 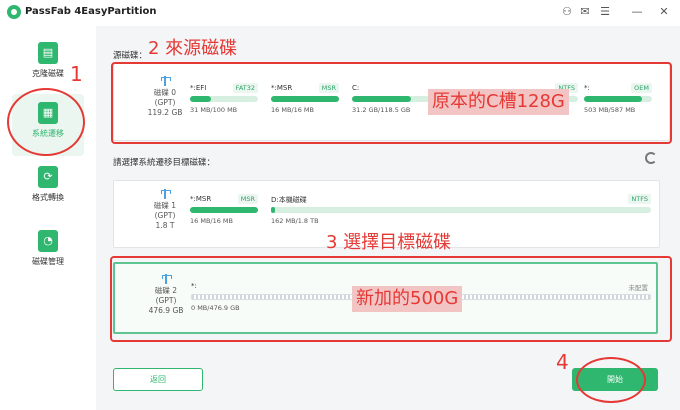 I want to click on sidebar-item-label: 格式轉換, so click(x=48, y=197).